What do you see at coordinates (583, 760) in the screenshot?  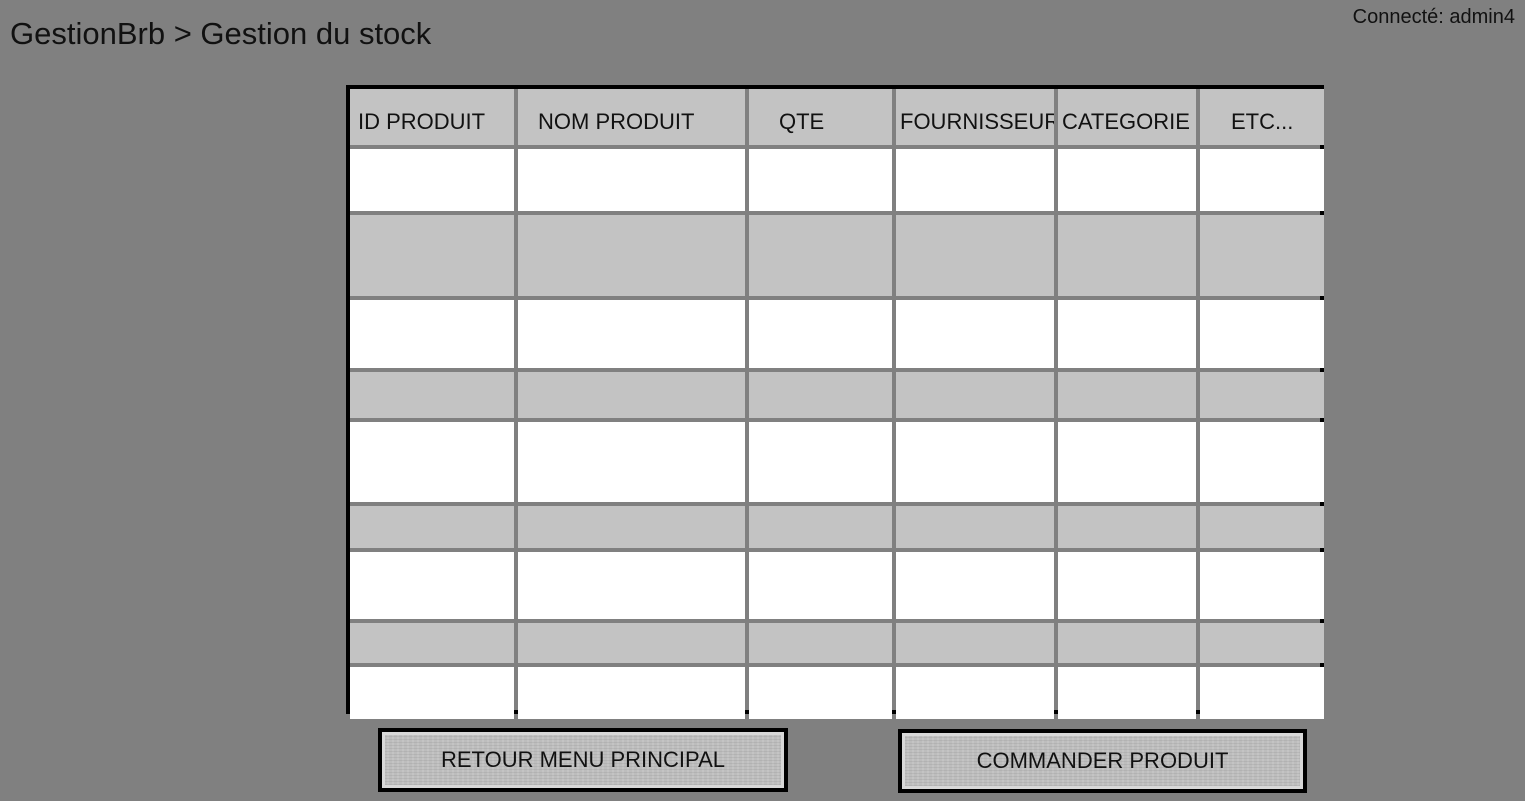 I see `back-to-main-menu-button: RETOUR MENU PRINCIPAL` at bounding box center [583, 760].